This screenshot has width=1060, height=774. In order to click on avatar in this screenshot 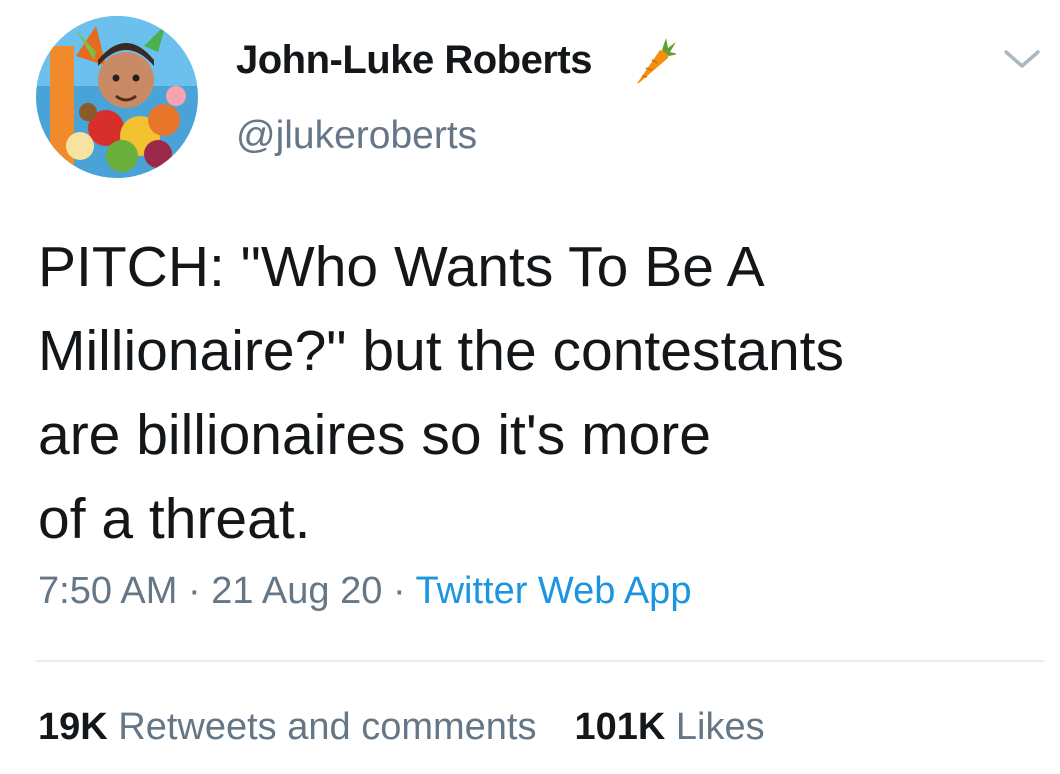, I will do `click(117, 97)`.